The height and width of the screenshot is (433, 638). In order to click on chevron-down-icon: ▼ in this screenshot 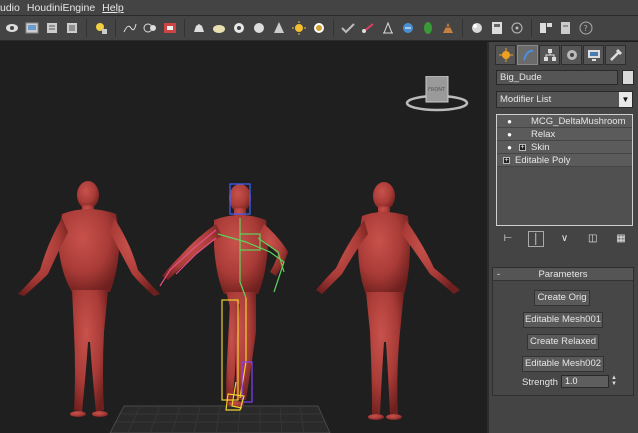, I will do `click(625, 99)`.